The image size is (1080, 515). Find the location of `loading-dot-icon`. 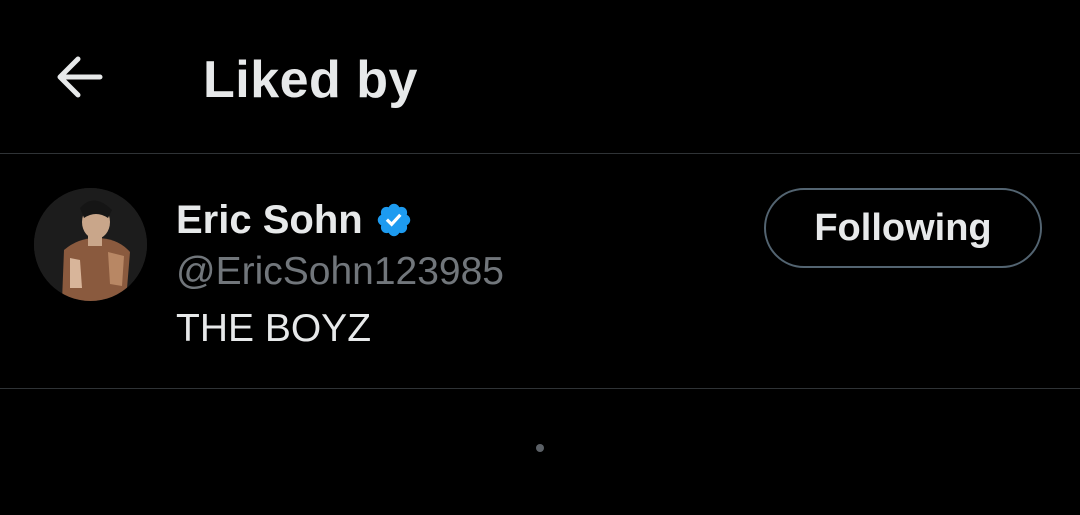

loading-dot-icon is located at coordinates (540, 448).